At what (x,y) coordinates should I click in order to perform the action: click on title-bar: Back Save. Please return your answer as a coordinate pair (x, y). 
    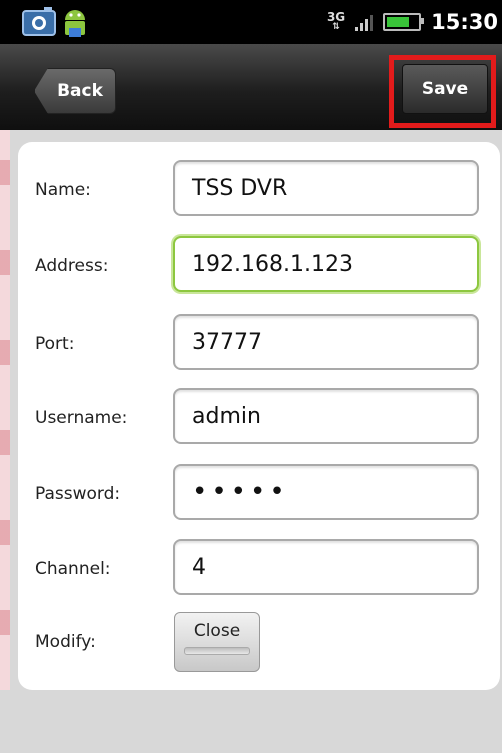
    Looking at the image, I should click on (251, 87).